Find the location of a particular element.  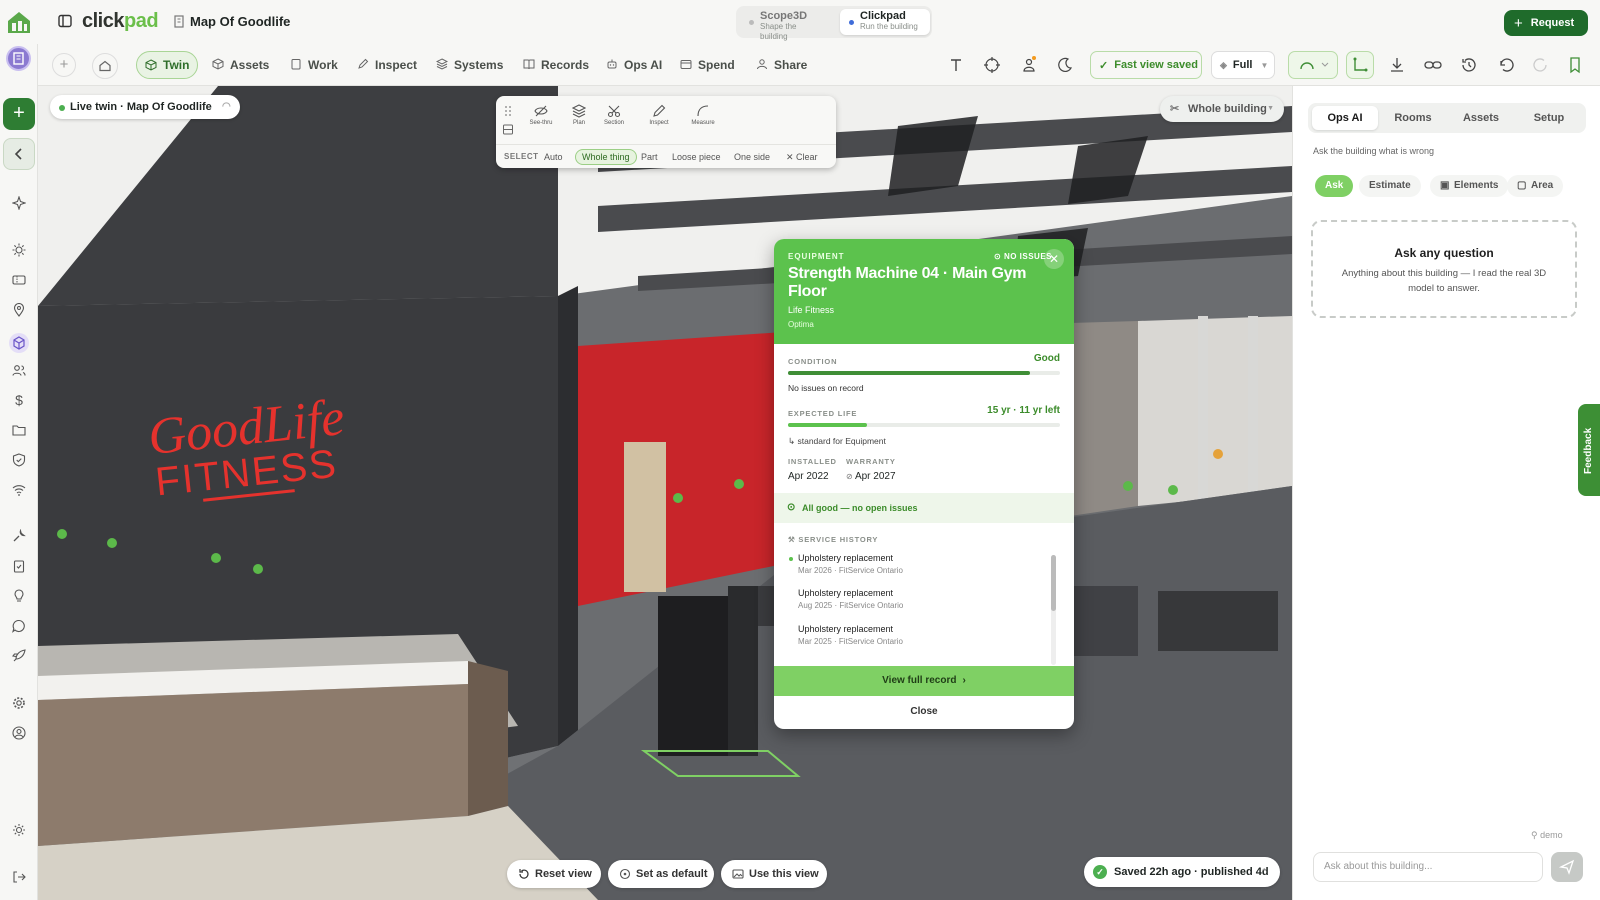

performance-gauge-button is located at coordinates (1313, 65).